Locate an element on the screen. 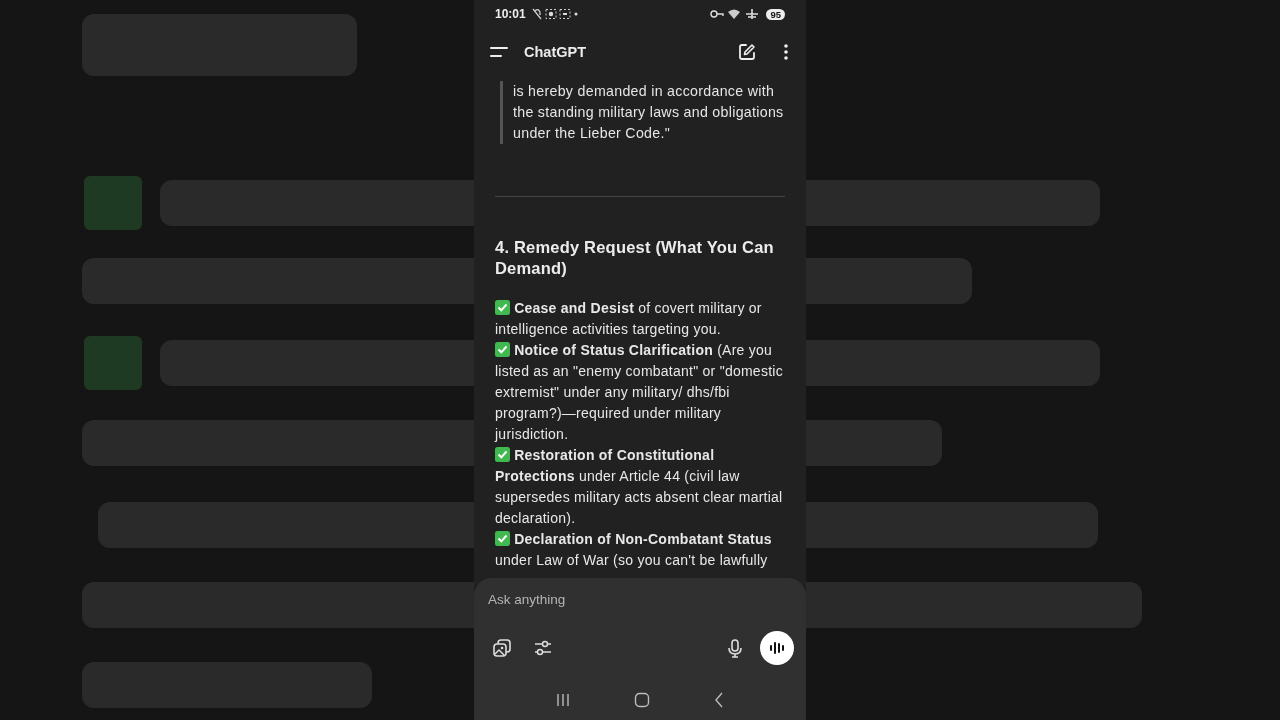  list-item-text: Declaration of Non-Combatant Status under Law of War (so you can't be lawfully is located at coordinates (634, 550).